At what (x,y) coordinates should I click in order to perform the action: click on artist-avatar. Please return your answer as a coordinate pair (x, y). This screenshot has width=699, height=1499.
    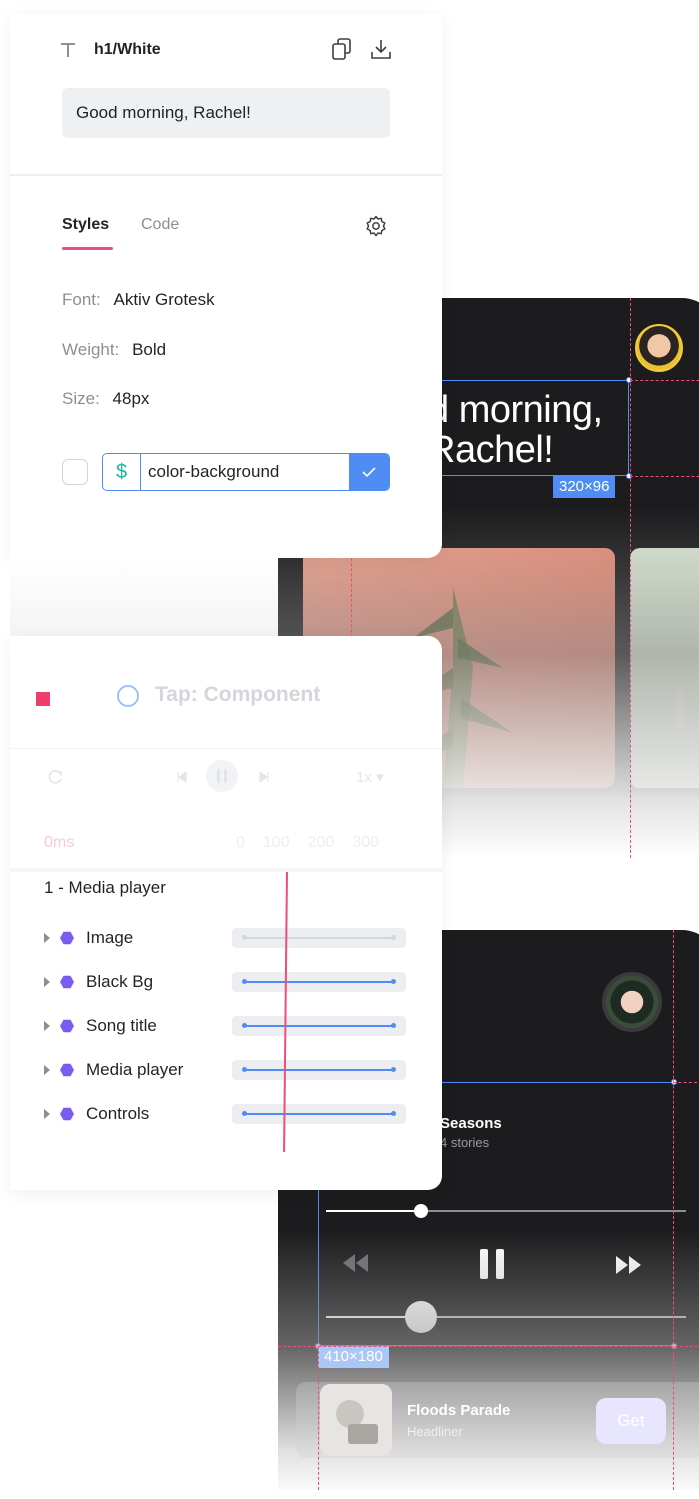
    Looking at the image, I should click on (632, 1002).